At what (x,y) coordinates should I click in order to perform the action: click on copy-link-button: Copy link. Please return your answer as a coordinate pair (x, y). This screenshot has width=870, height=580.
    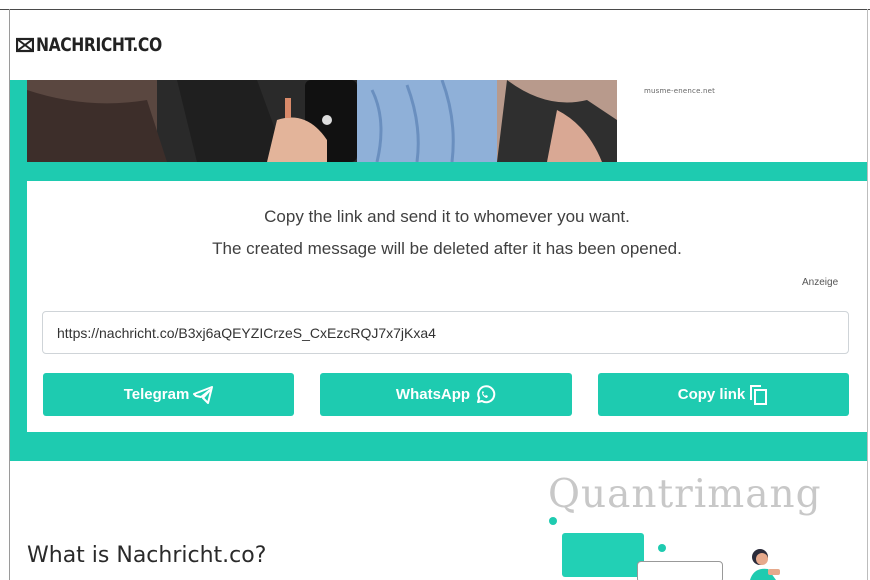
    Looking at the image, I should click on (723, 394).